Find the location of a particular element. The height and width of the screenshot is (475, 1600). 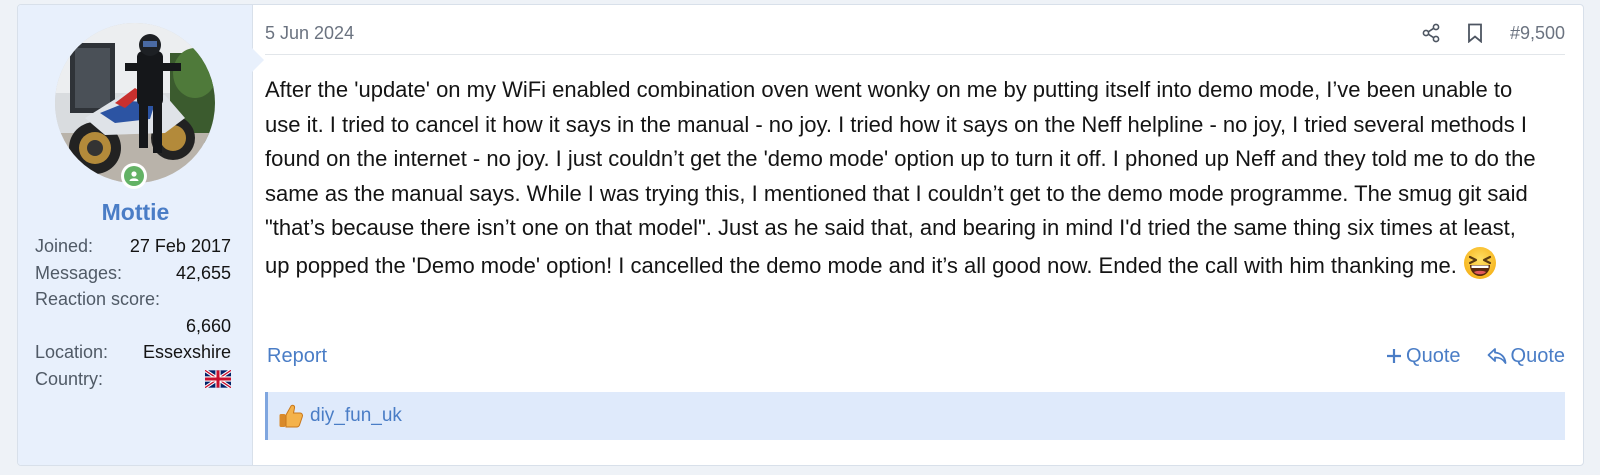

reaction-users: diy_fun_uk is located at coordinates (356, 416).